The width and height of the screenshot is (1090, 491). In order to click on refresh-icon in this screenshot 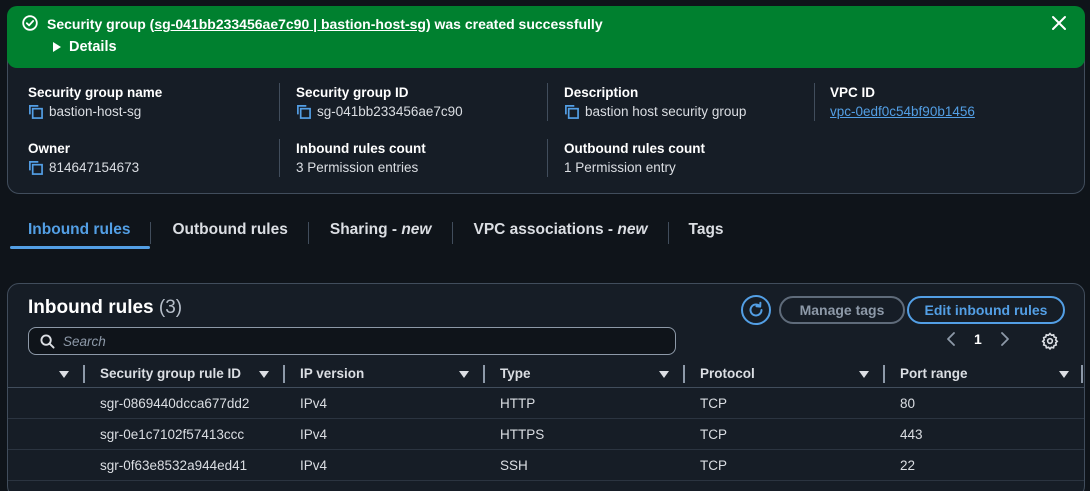, I will do `click(756, 309)`.